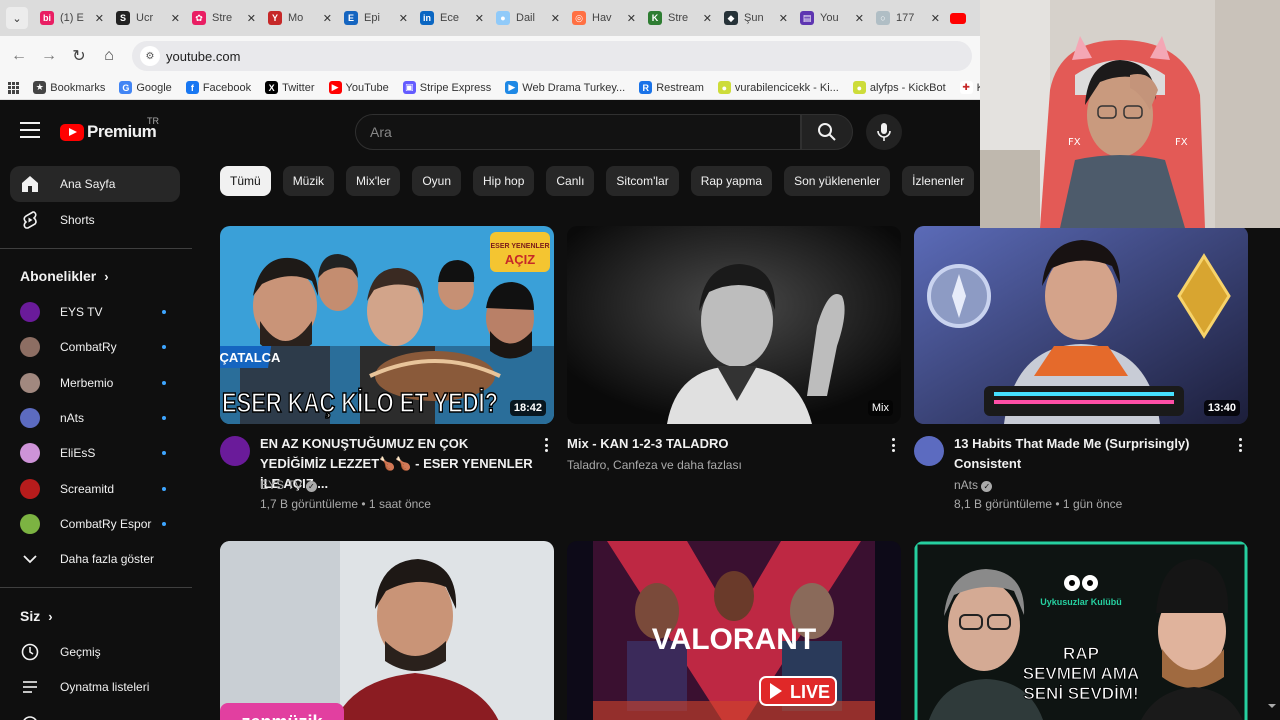  I want to click on browser-tab: bi (1) E ✕, so click(72, 18).